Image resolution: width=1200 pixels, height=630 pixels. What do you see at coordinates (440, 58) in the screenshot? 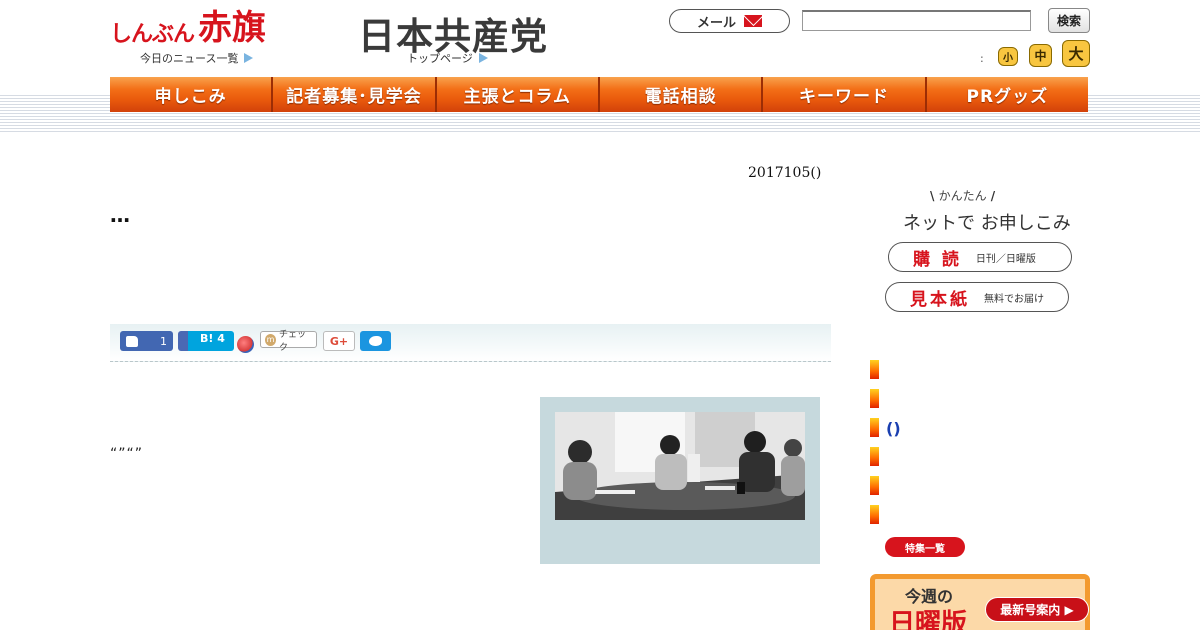
I see `top-page-label: トップページ` at bounding box center [440, 58].